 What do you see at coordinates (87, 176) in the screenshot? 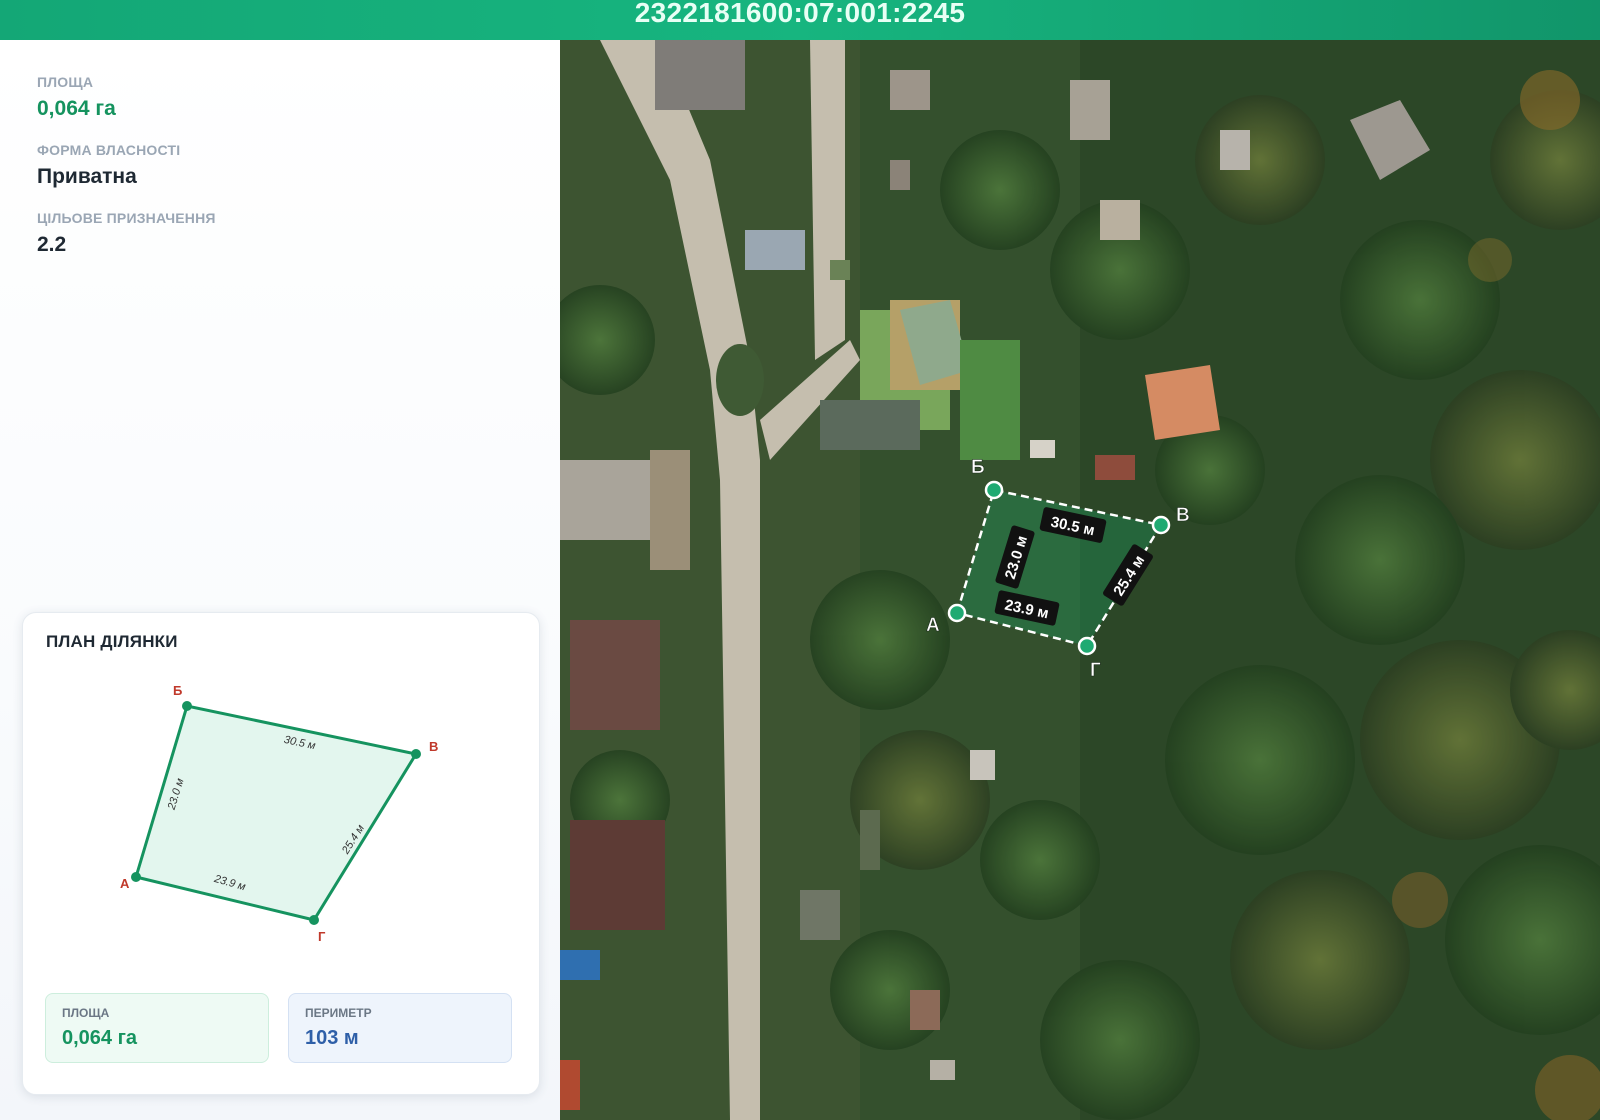
I see `ownership-value: Приватна` at bounding box center [87, 176].